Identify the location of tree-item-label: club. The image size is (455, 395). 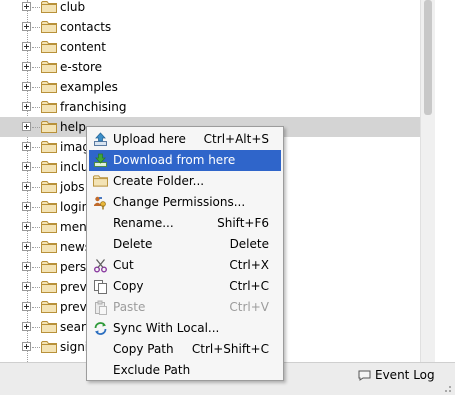
(73, 7).